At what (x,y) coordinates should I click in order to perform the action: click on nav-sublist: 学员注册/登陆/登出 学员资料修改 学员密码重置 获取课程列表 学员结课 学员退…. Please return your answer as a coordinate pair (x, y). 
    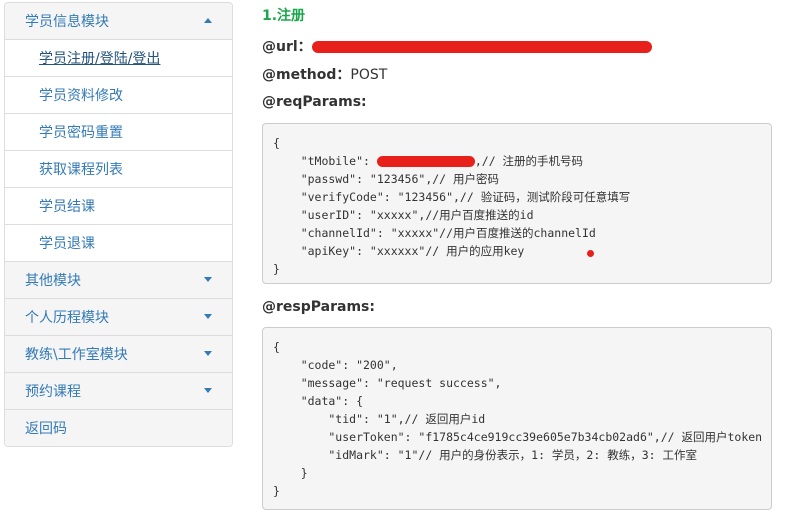
    Looking at the image, I should click on (118, 151).